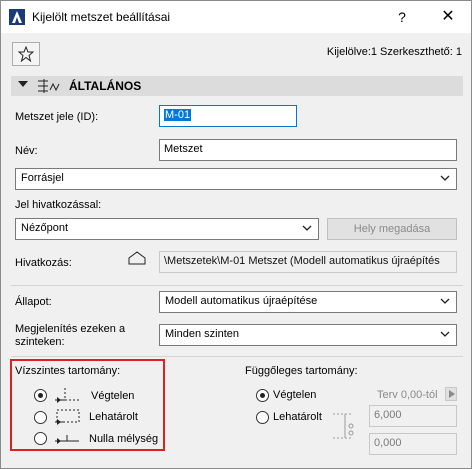 This screenshot has width=472, height=469. I want to click on marker-ref-value: Nézőpont, so click(45, 228).